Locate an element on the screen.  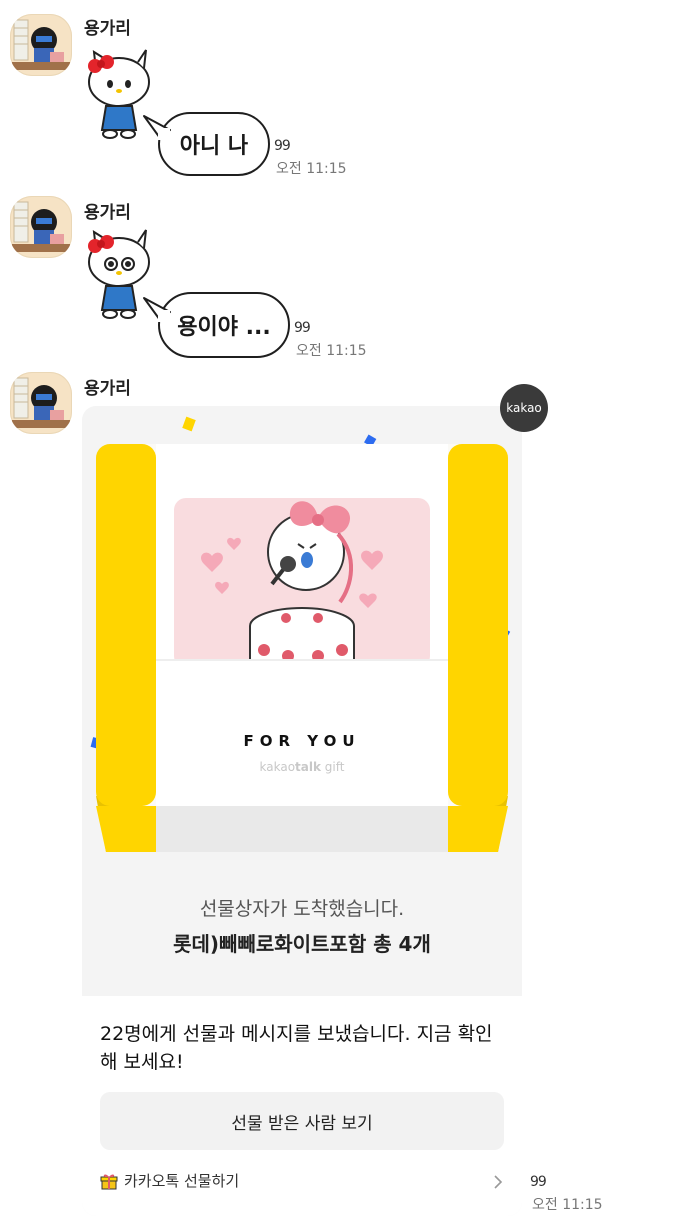
for-you-label: FOR YOU is located at coordinates (302, 741).